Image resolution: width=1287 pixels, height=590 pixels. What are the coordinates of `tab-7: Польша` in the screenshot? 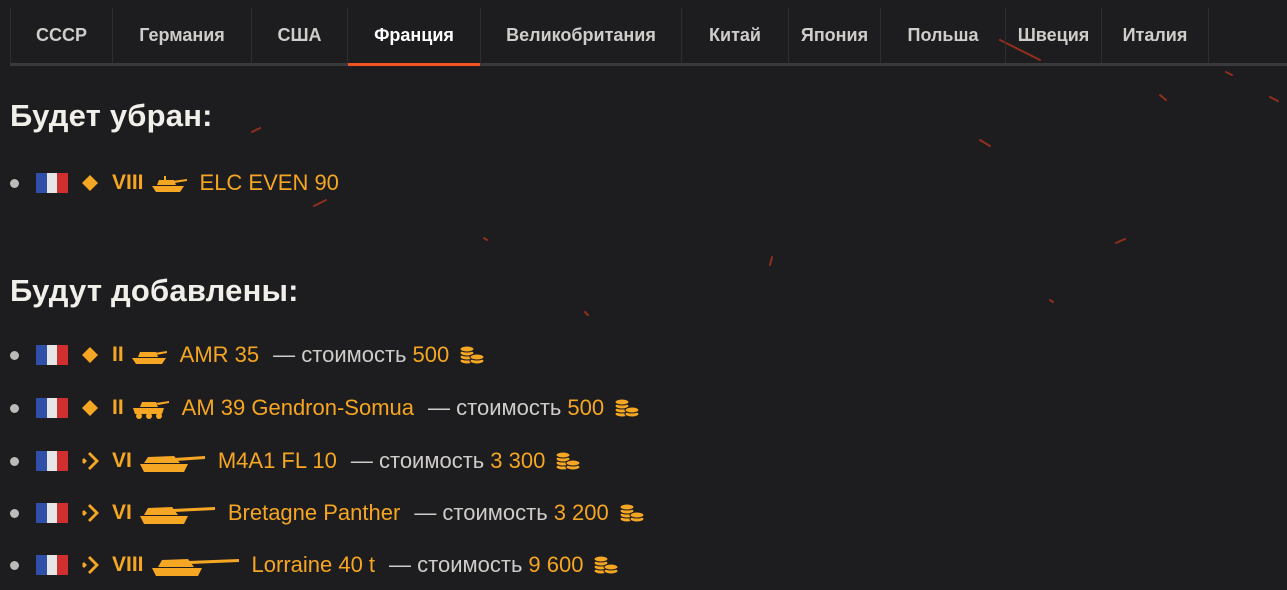 It's located at (943, 35).